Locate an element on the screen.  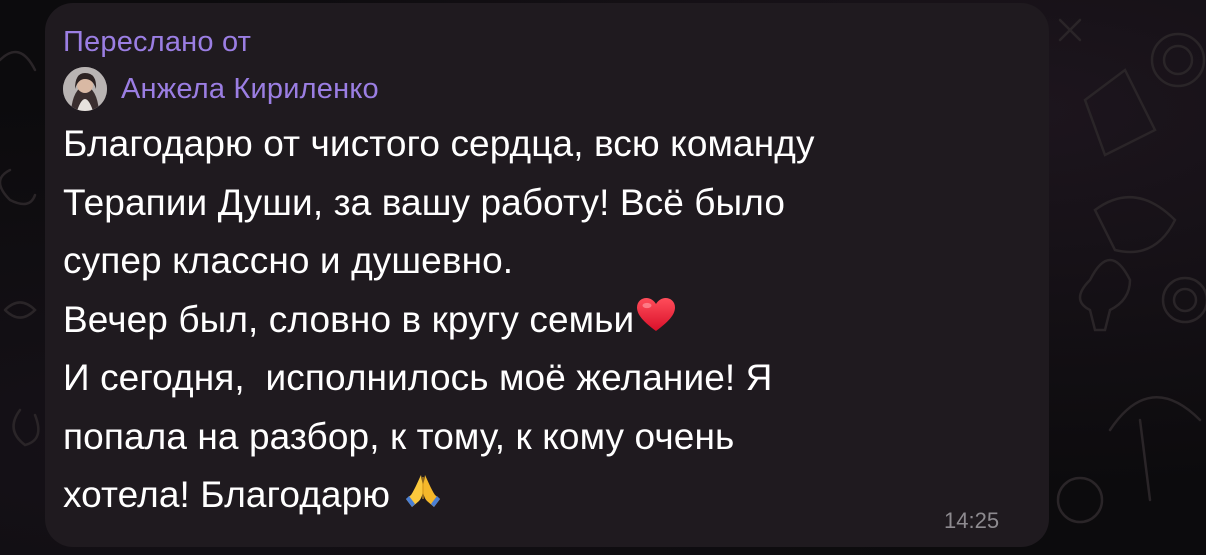
message-line: И сегодня, исполнилось моё желание! Я is located at coordinates (418, 377).